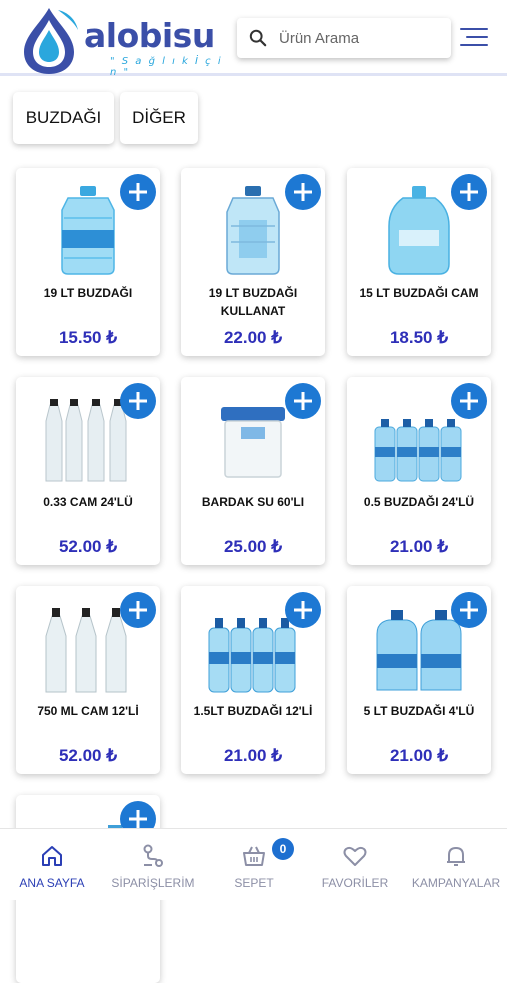  I want to click on basket-icon, so click(254, 856).